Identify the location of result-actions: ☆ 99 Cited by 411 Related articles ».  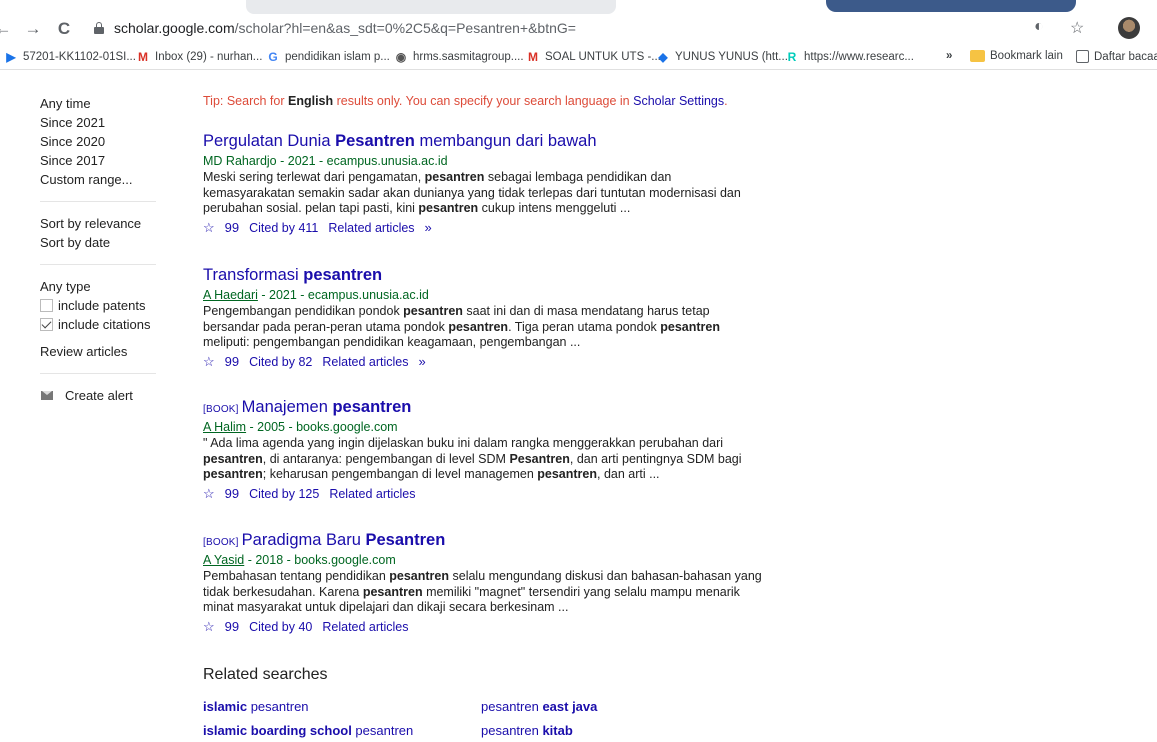
(483, 228).